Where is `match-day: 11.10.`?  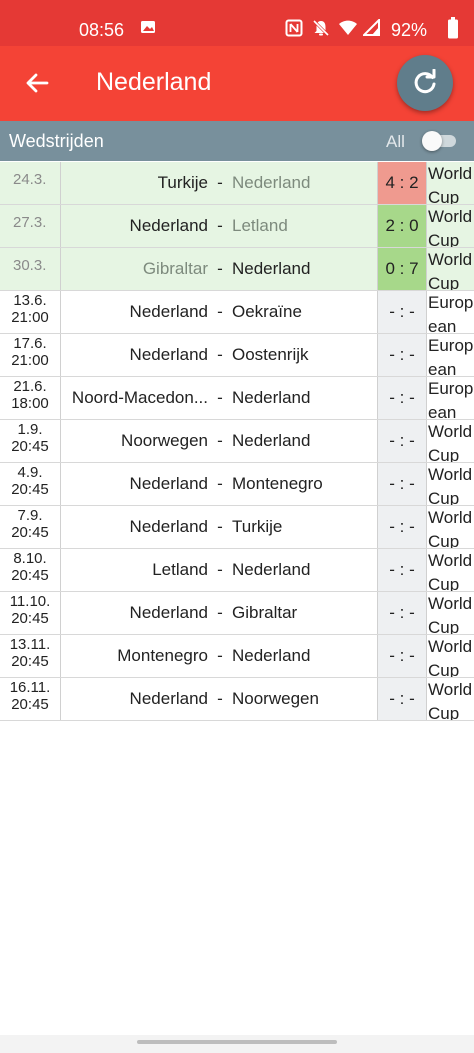
match-day: 11.10. is located at coordinates (30, 601).